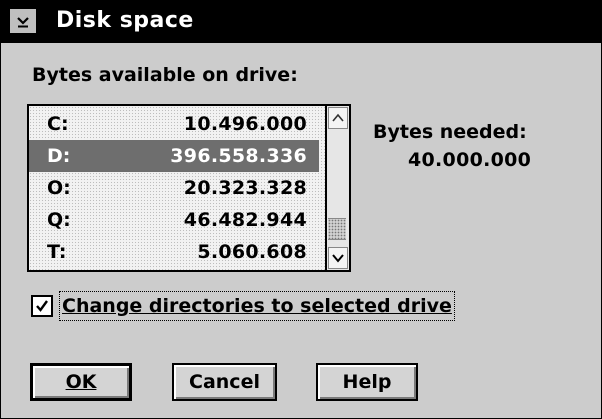  Describe the element at coordinates (58, 124) in the screenshot. I see `drive-letter: C:` at that location.